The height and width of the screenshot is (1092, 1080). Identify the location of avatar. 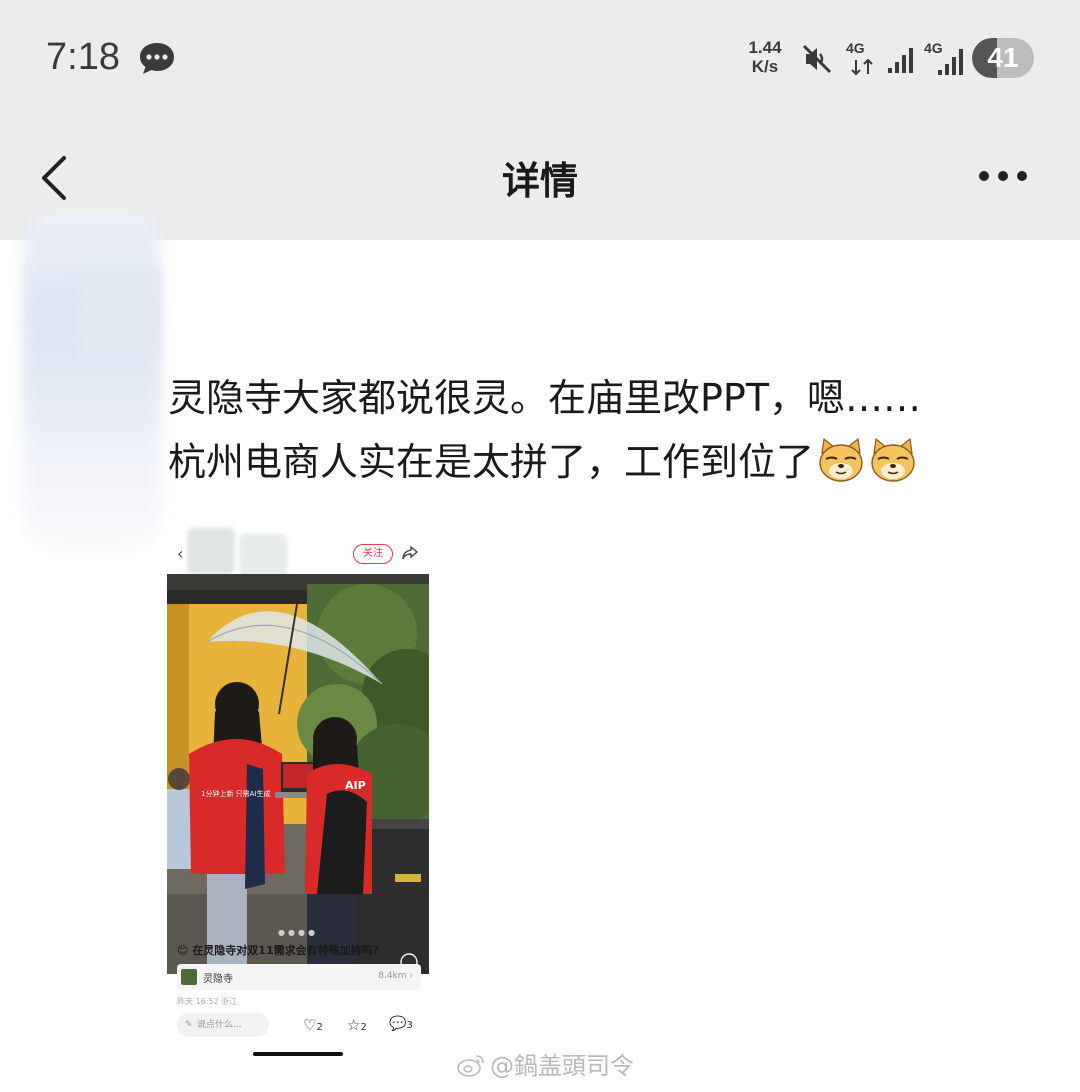
(92, 380).